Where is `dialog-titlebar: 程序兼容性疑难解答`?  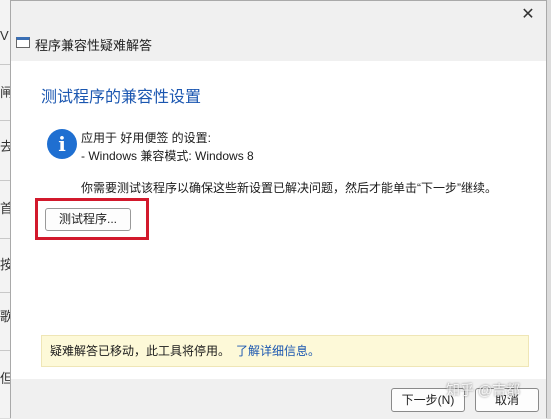
dialog-titlebar: 程序兼容性疑难解答 is located at coordinates (278, 44).